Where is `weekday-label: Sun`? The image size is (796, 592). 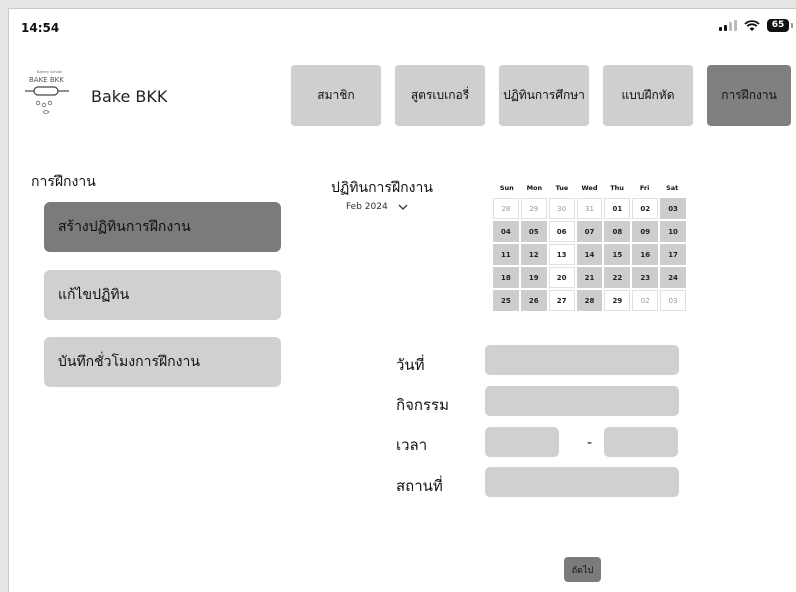 weekday-label: Sun is located at coordinates (506, 188).